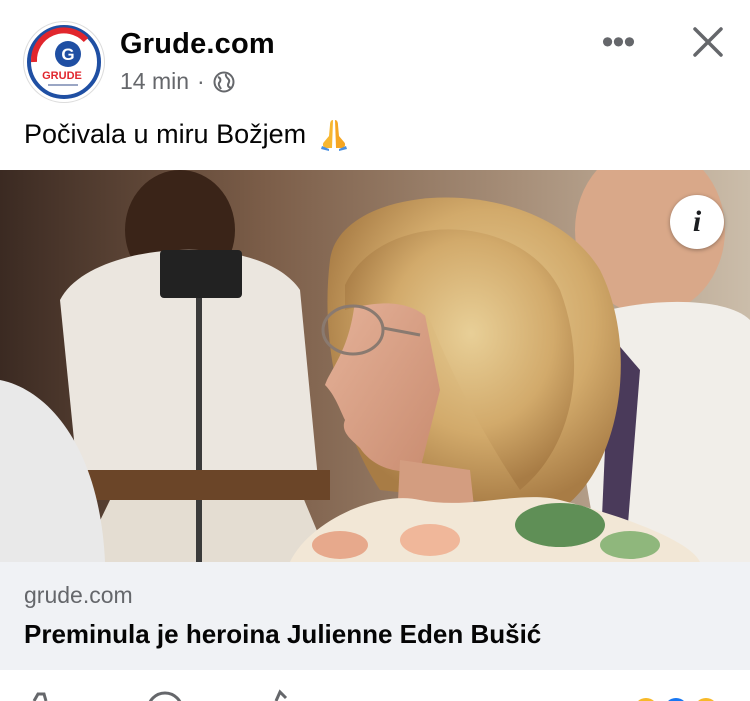 Image resolution: width=750 pixels, height=701 pixels. What do you see at coordinates (67, 54) in the screenshot?
I see `logo-letter: G` at bounding box center [67, 54].